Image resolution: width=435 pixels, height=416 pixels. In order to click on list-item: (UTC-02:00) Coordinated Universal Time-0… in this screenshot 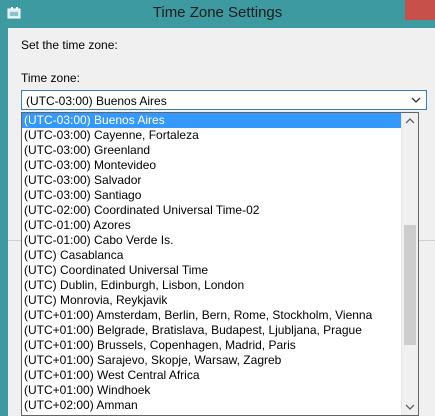, I will do `click(212, 210)`.